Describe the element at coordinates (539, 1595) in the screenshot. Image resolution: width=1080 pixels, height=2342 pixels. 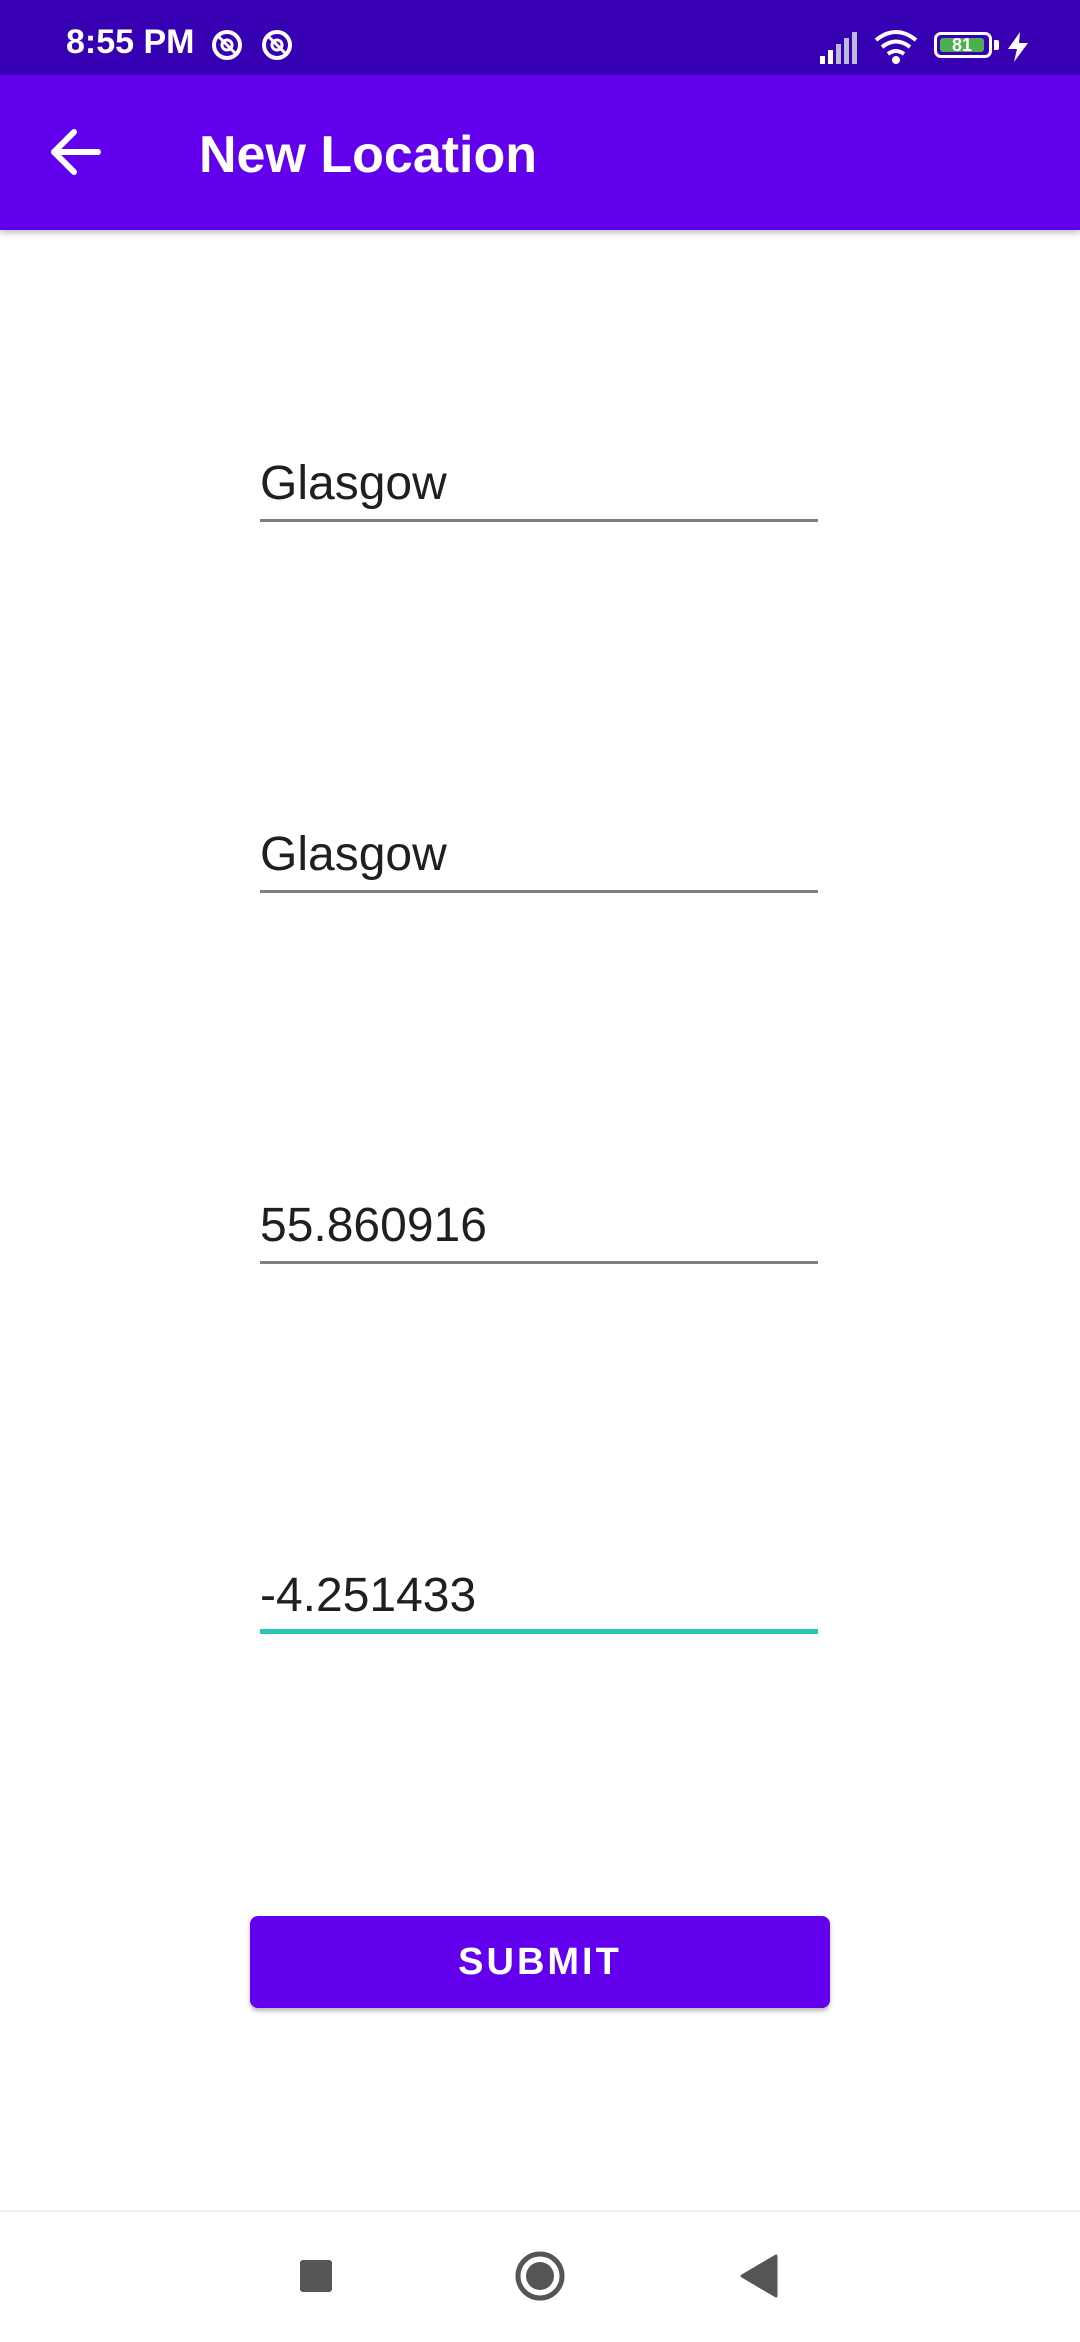
I see `longitude-input` at that location.